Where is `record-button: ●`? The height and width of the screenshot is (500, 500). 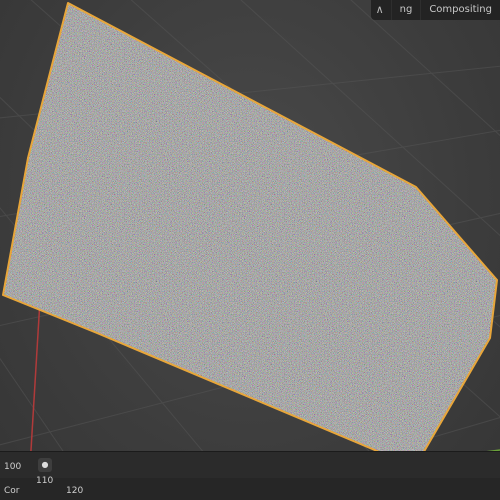
record-button: ● is located at coordinates (45, 465).